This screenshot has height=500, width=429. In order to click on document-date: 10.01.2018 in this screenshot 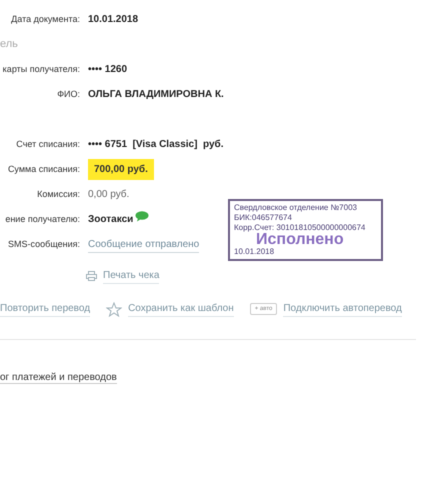, I will do `click(113, 20)`.